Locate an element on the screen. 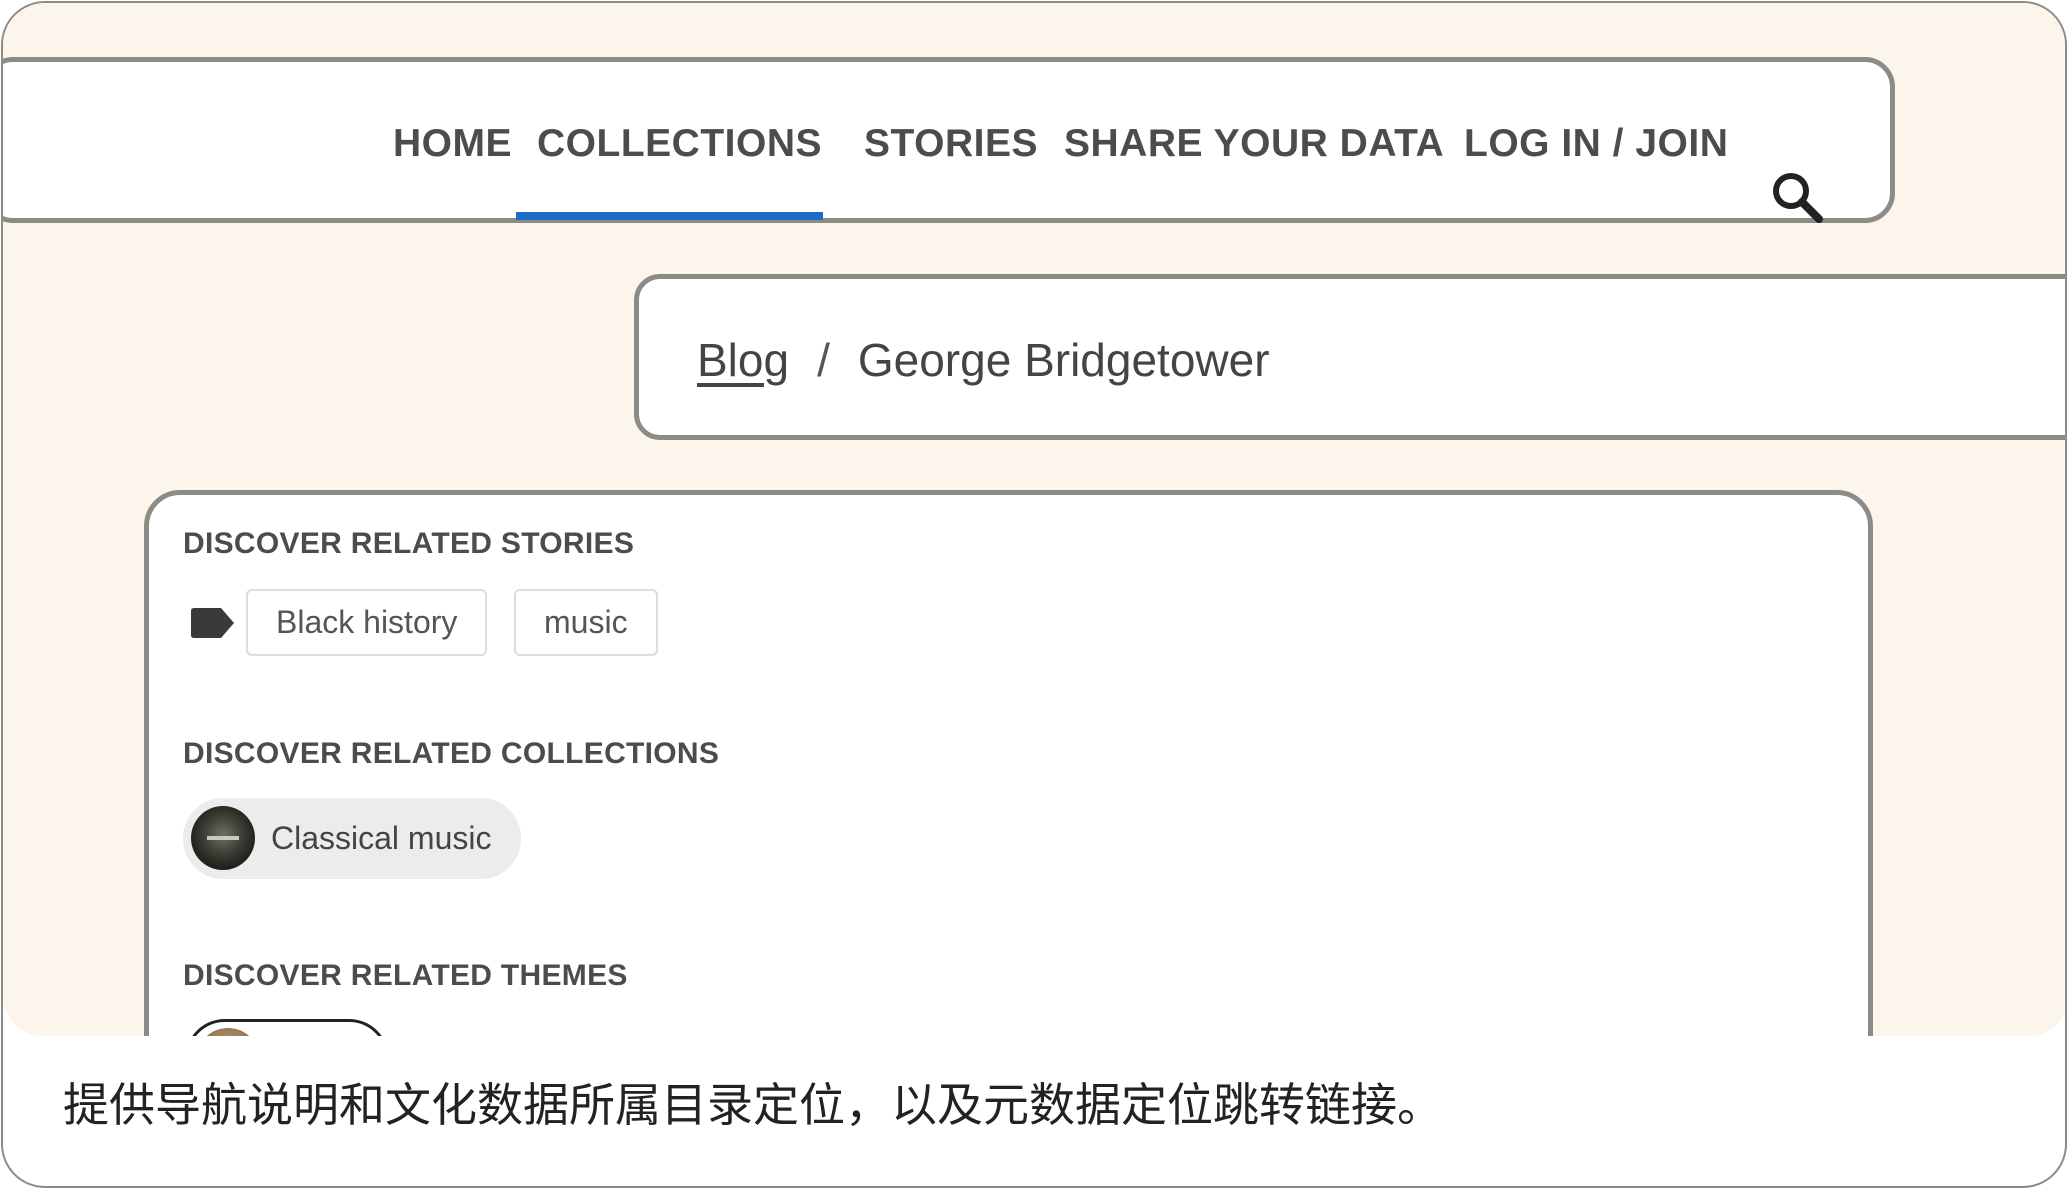 The image size is (2070, 1191). collection-label: Classical music is located at coordinates (381, 838).